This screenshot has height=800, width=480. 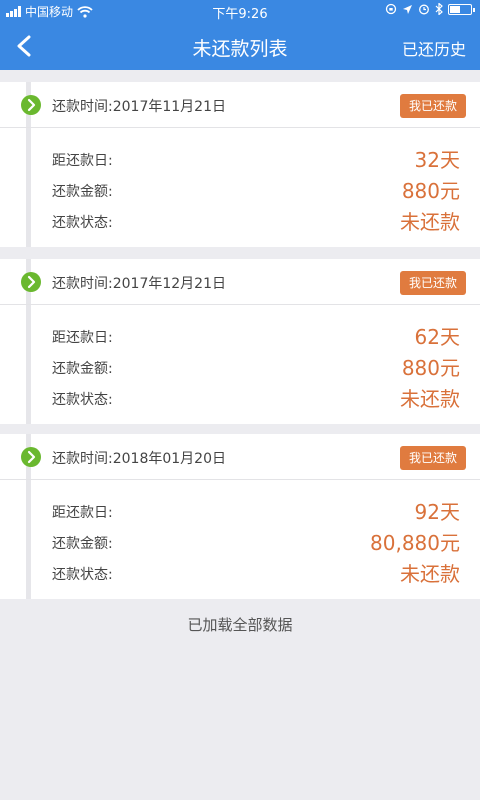 I want to click on days-until-row: 距还款日: 32天, so click(x=256, y=158).